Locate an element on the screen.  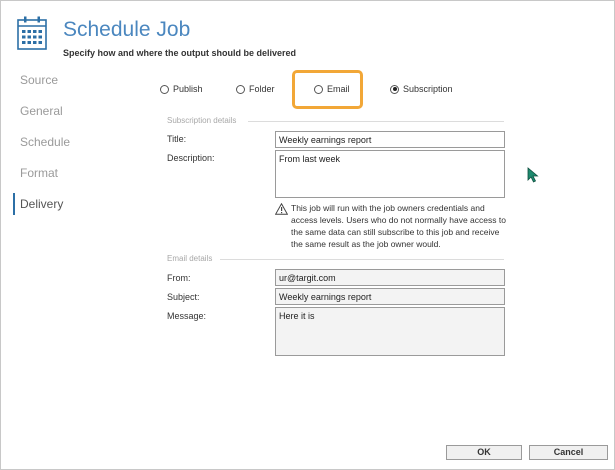
sidebar-item-format: Format is located at coordinates (68, 173).